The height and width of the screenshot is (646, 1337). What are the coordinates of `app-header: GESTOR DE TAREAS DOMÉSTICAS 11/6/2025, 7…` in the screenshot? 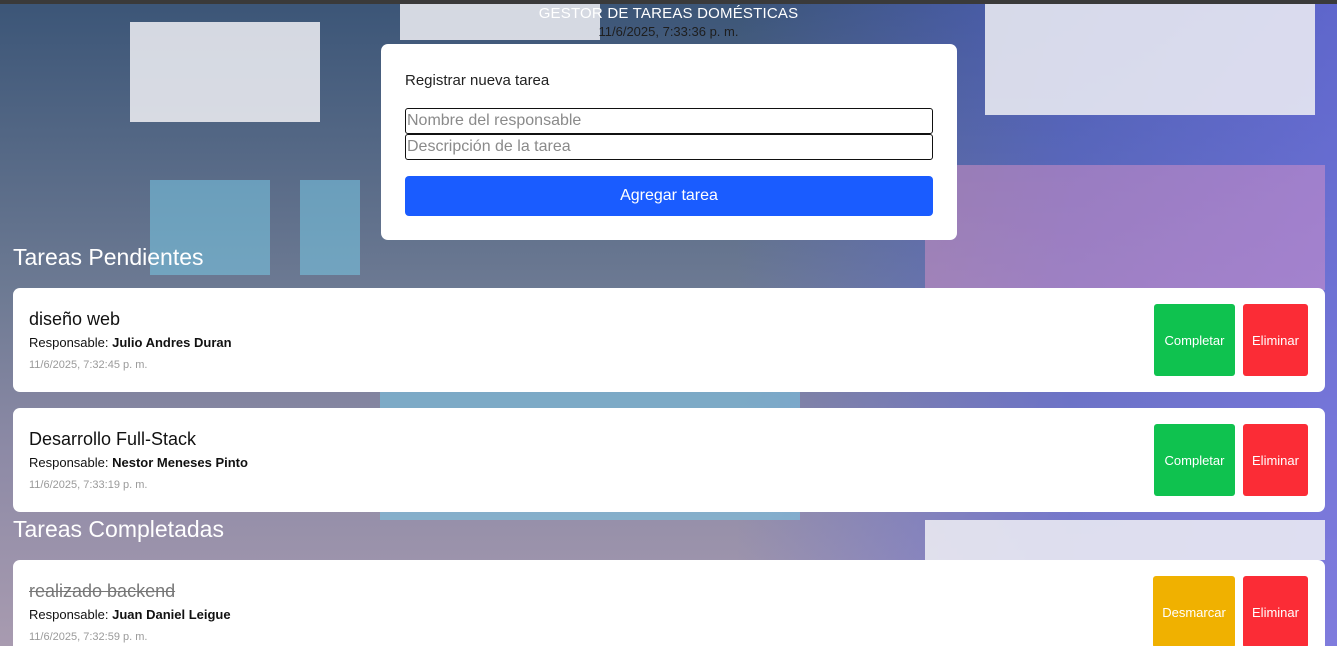 It's located at (668, 21).